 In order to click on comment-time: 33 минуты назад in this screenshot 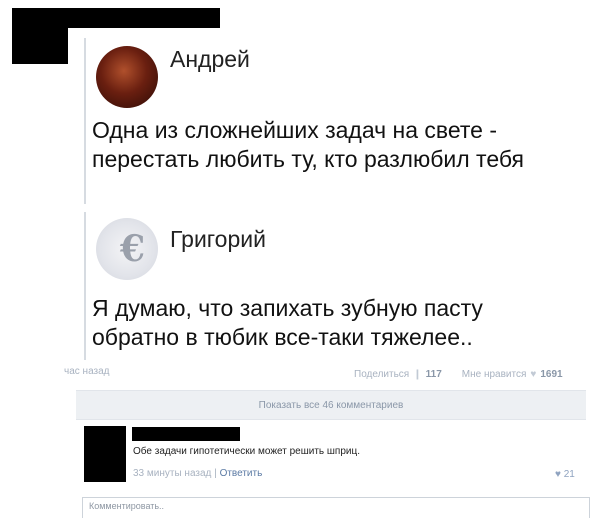, I will do `click(172, 473)`.